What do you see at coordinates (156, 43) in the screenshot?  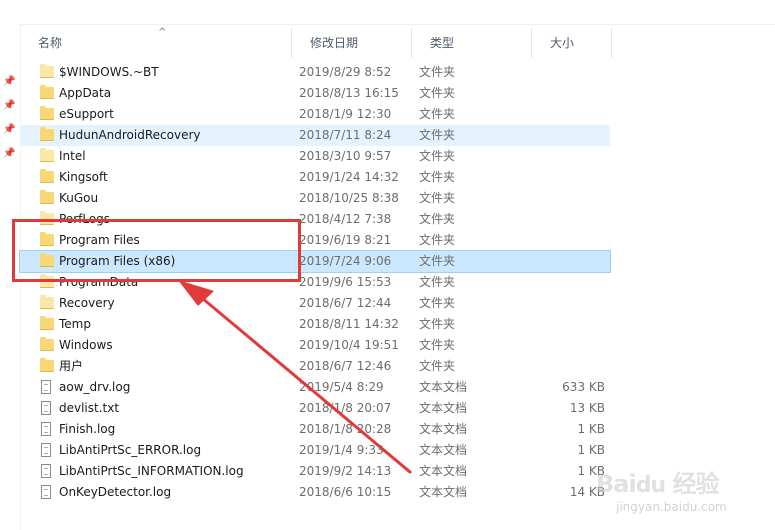 I see `column-header-name: 名称` at bounding box center [156, 43].